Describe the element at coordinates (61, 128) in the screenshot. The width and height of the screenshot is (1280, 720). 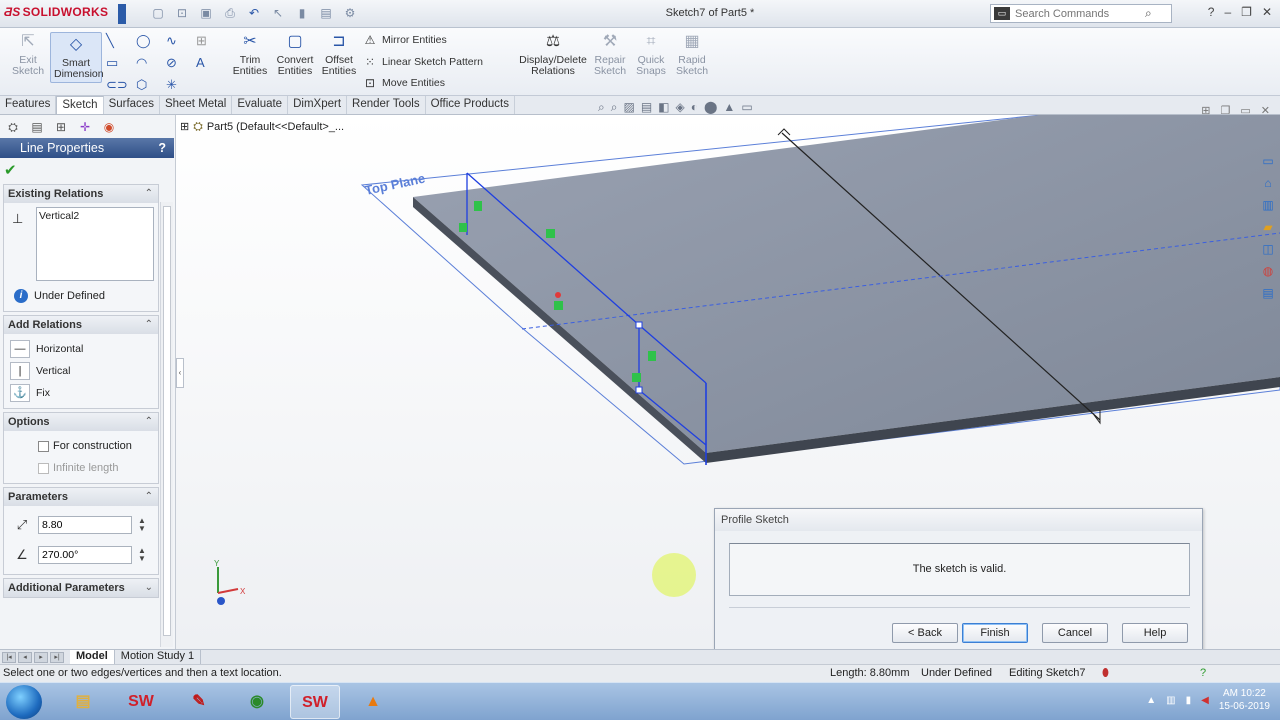
I see `configuration-manager-icon: ⊞` at that location.